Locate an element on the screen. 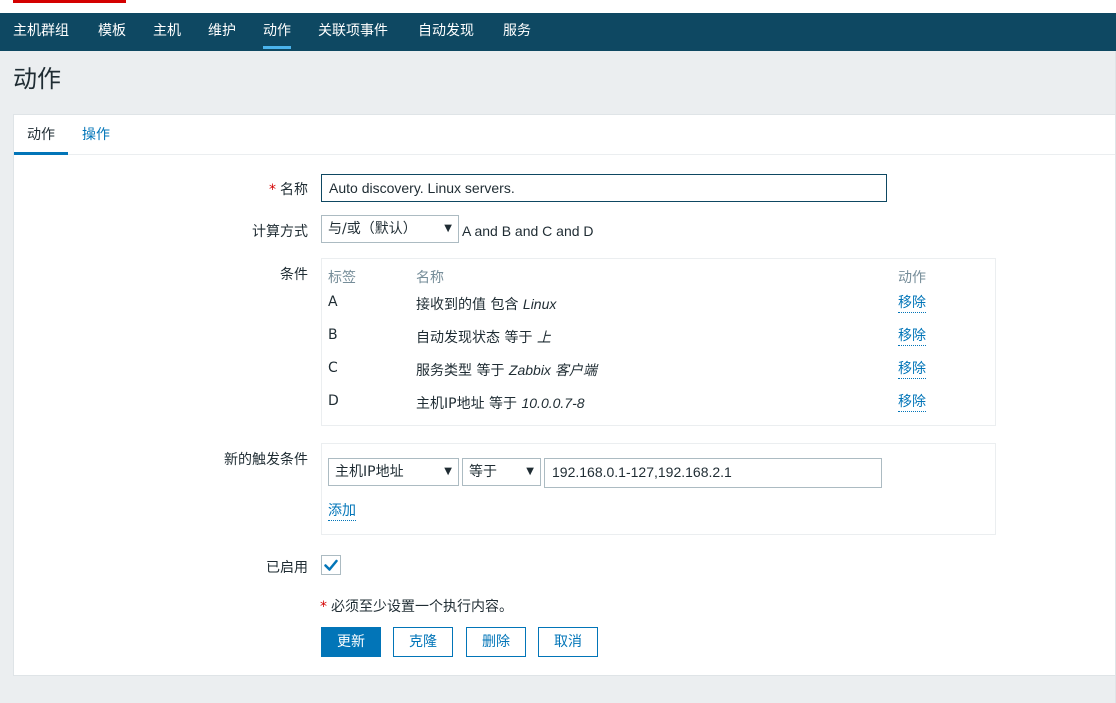  condition-value-input: 192.168.0.1-127,192.168.2.1 is located at coordinates (713, 473).